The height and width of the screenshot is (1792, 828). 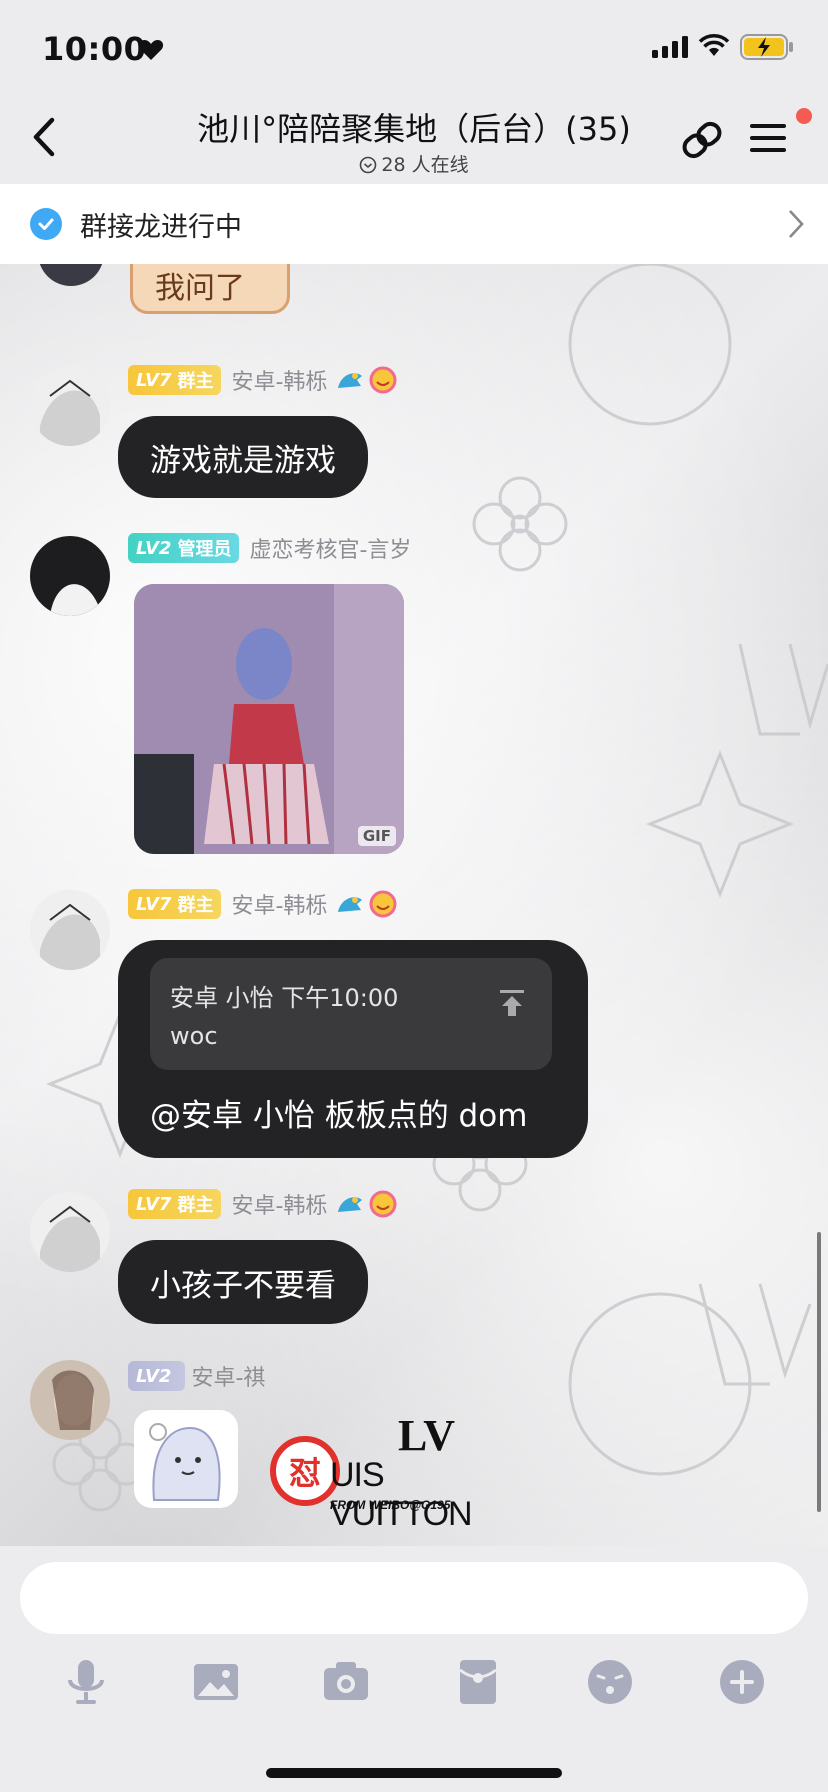 I want to click on sticker-wo-wen-le: 我问了, so click(x=210, y=289).